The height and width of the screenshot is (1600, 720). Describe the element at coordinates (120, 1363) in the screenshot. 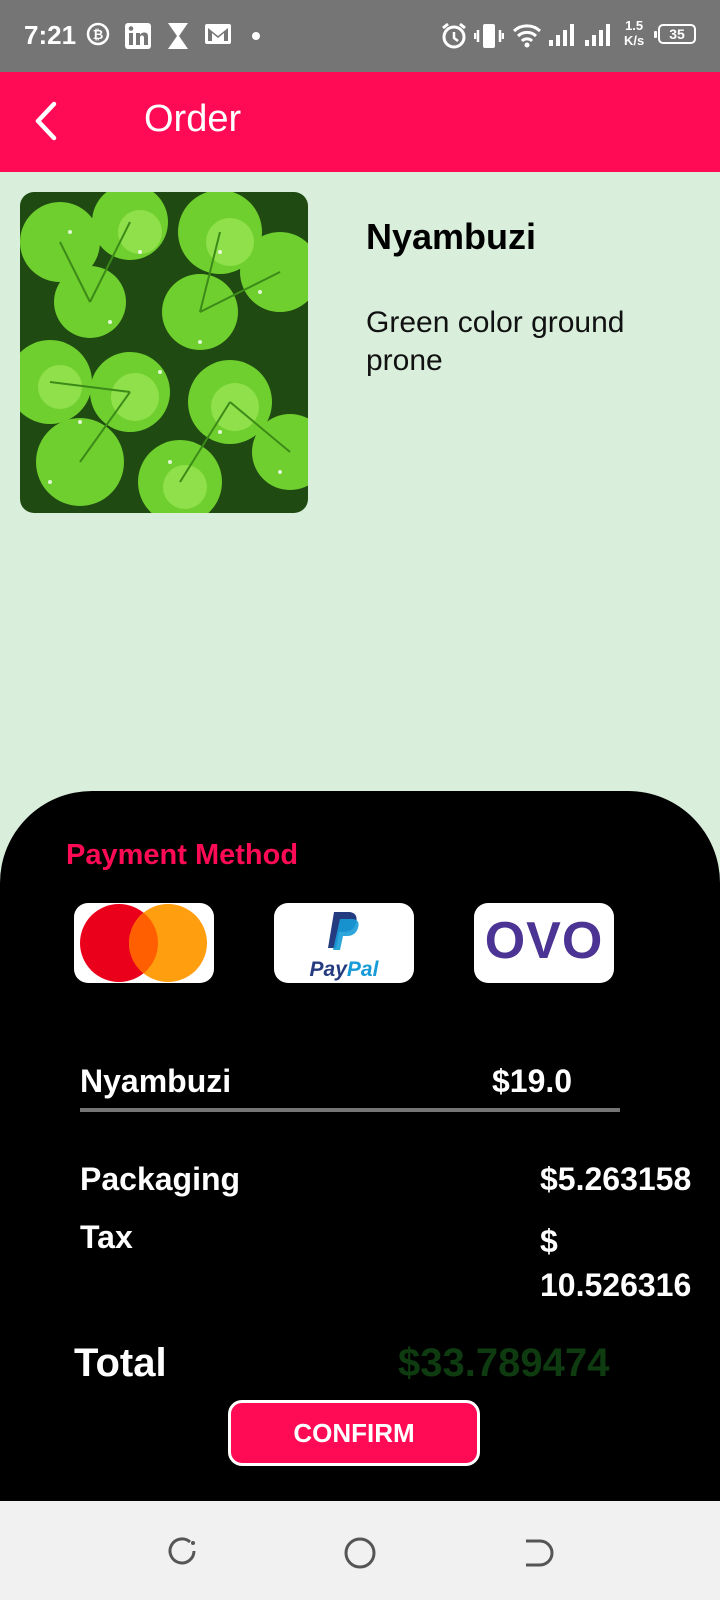

I see `total-label: Total` at that location.